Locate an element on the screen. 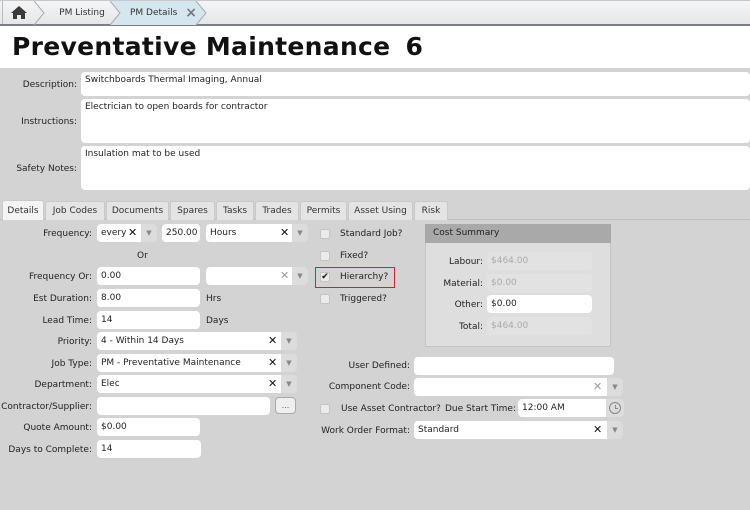 This screenshot has width=750, height=510. description-label: Description: is located at coordinates (49, 85).